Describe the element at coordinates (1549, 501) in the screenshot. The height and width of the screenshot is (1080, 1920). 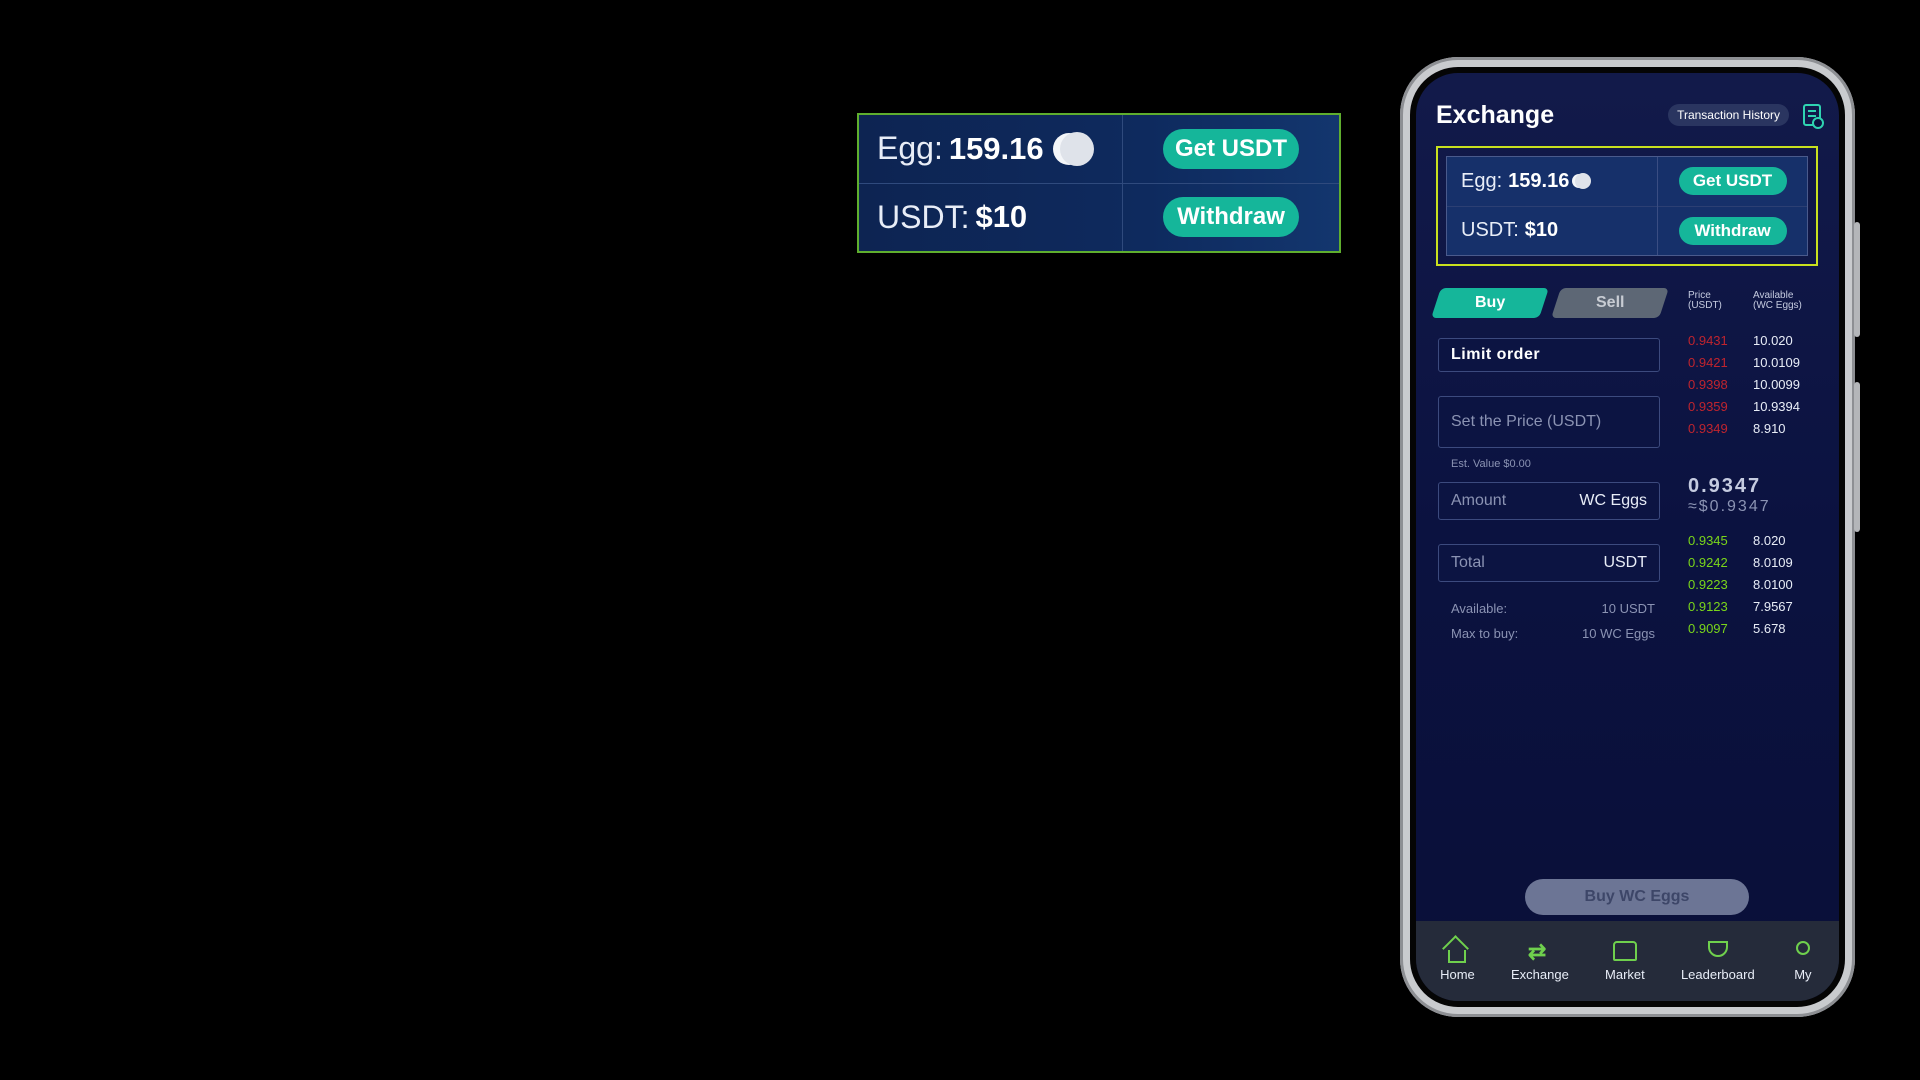
I see `amount-input: Amount WC Eggs` at that location.